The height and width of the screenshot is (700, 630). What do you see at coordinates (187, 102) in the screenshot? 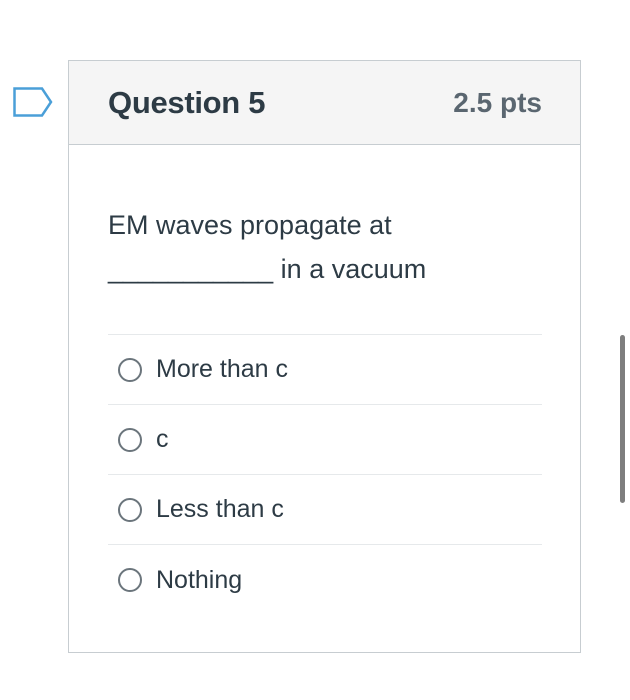
I see `question-title: Question 5` at bounding box center [187, 102].